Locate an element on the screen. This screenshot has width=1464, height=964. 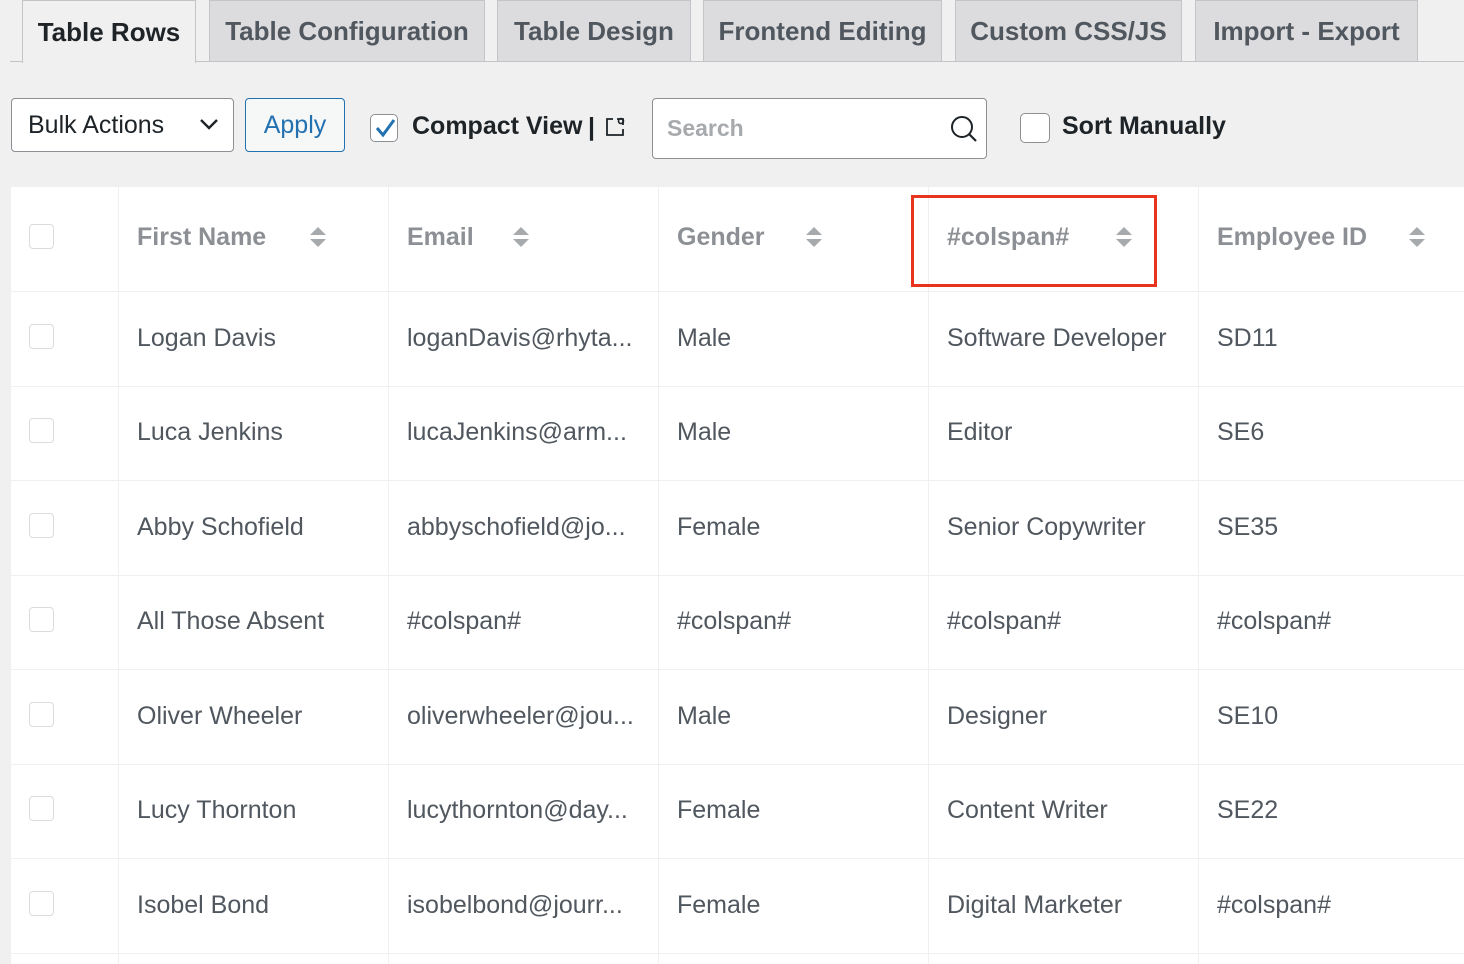
search-input is located at coordinates (798, 128).